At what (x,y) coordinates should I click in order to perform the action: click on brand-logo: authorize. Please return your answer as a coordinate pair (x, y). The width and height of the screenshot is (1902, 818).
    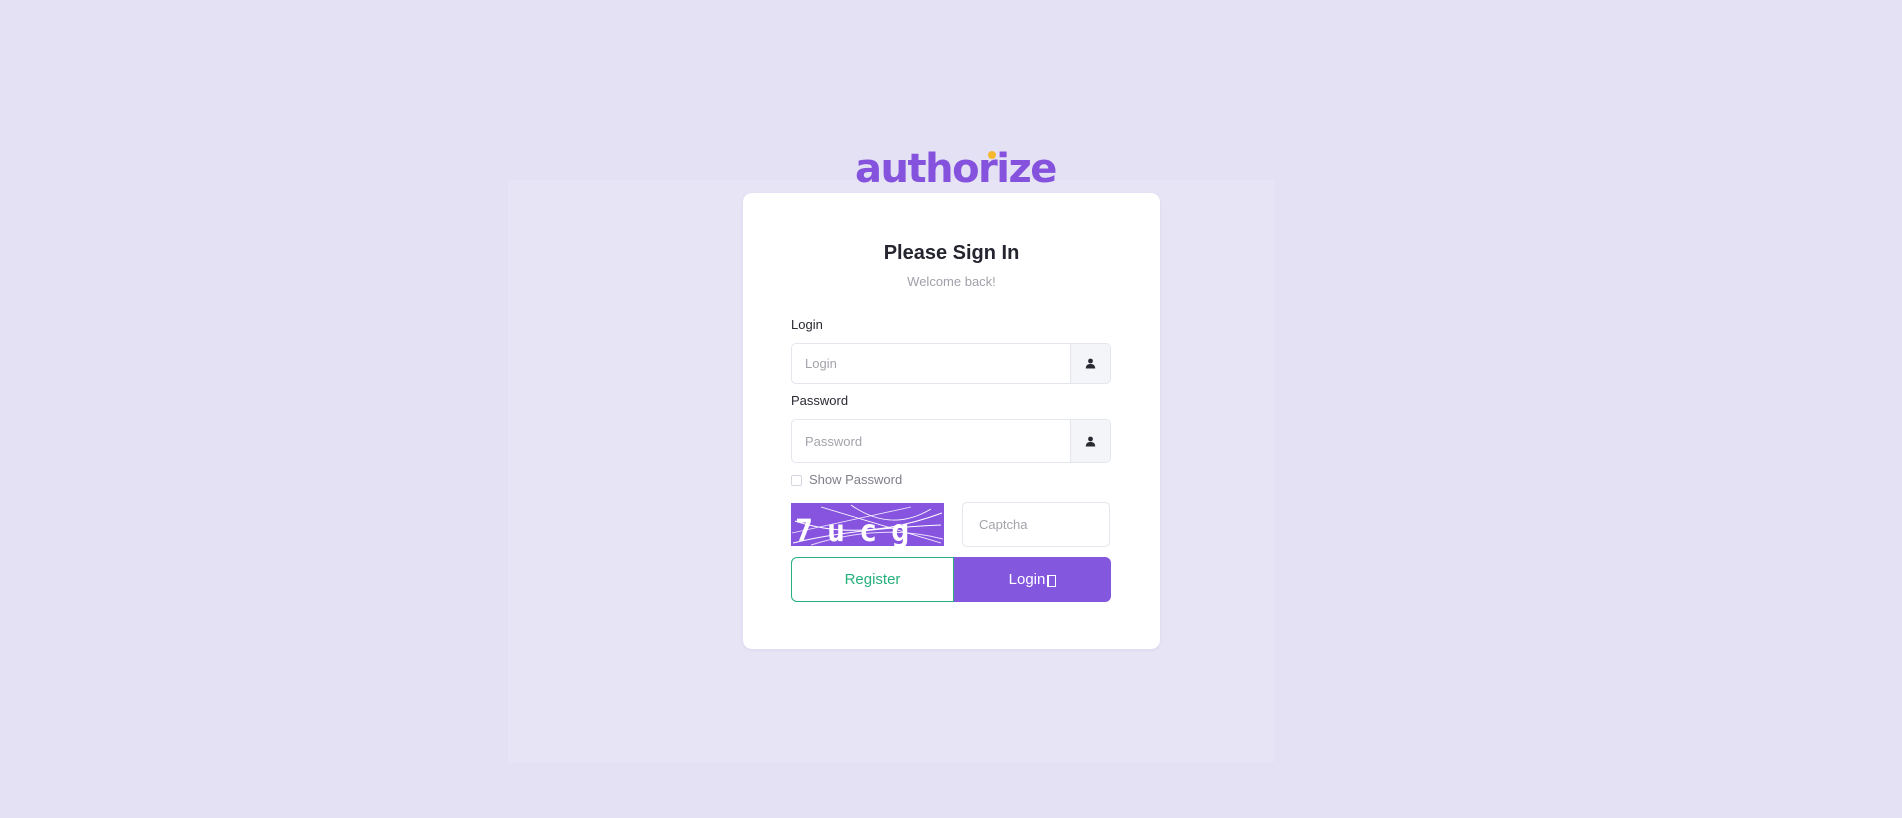
    Looking at the image, I should click on (956, 169).